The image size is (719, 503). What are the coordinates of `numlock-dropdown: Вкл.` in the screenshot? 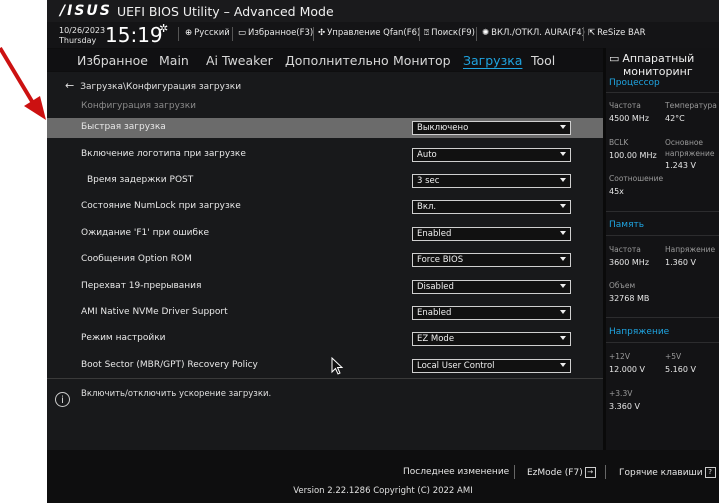 It's located at (491, 207).